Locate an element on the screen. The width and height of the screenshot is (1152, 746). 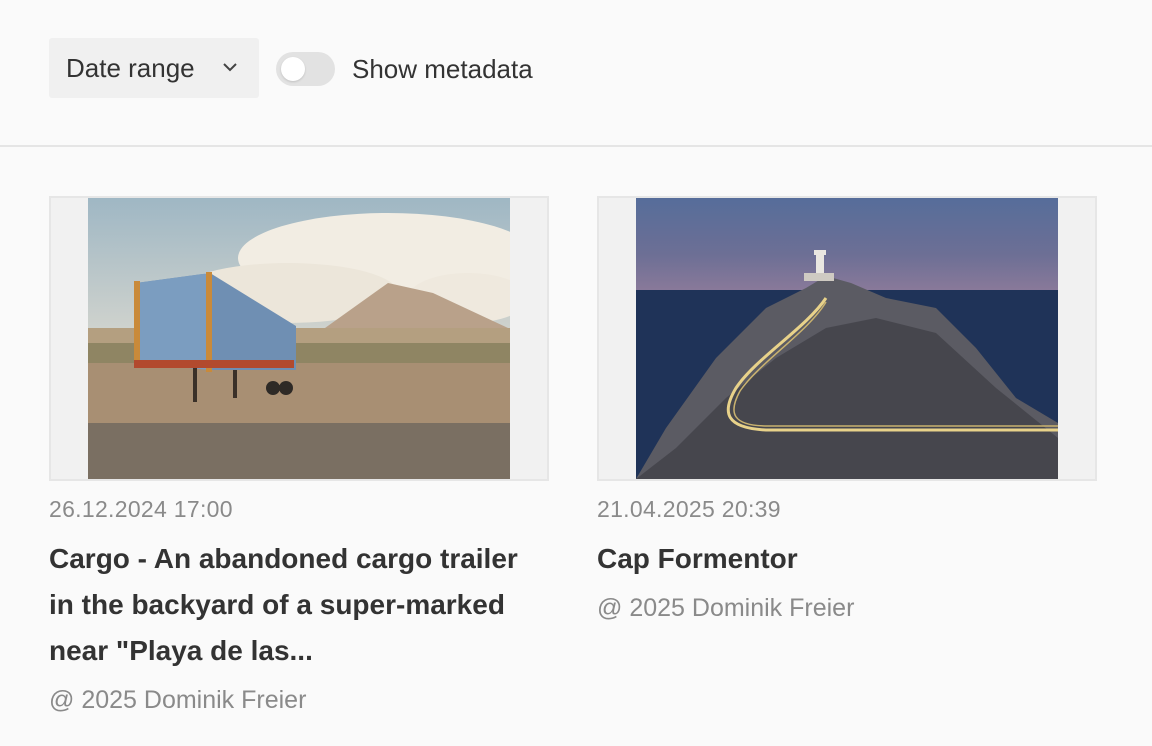
show-metadata-label: Show metadata is located at coordinates (442, 69).